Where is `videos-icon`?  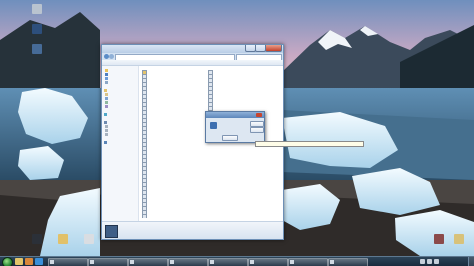
videos-icon is located at coordinates (106, 106).